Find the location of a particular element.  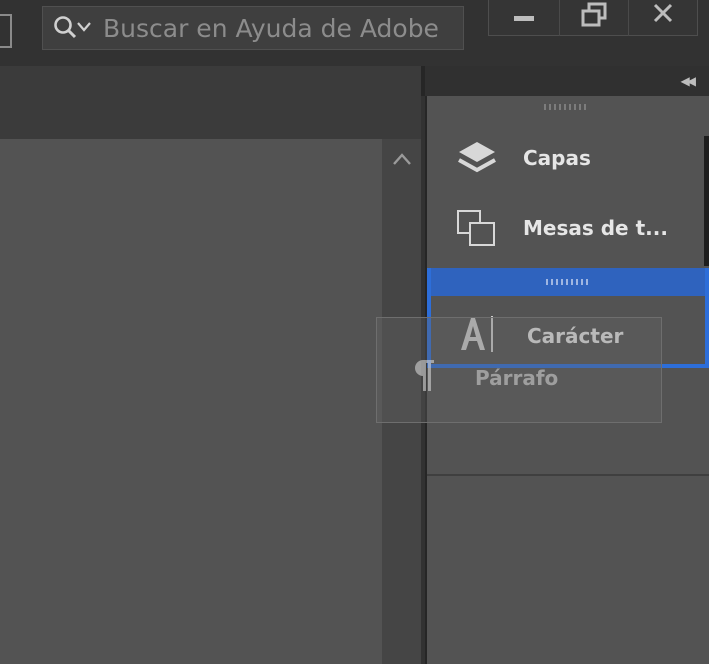

document-tab-bar is located at coordinates (210, 102).